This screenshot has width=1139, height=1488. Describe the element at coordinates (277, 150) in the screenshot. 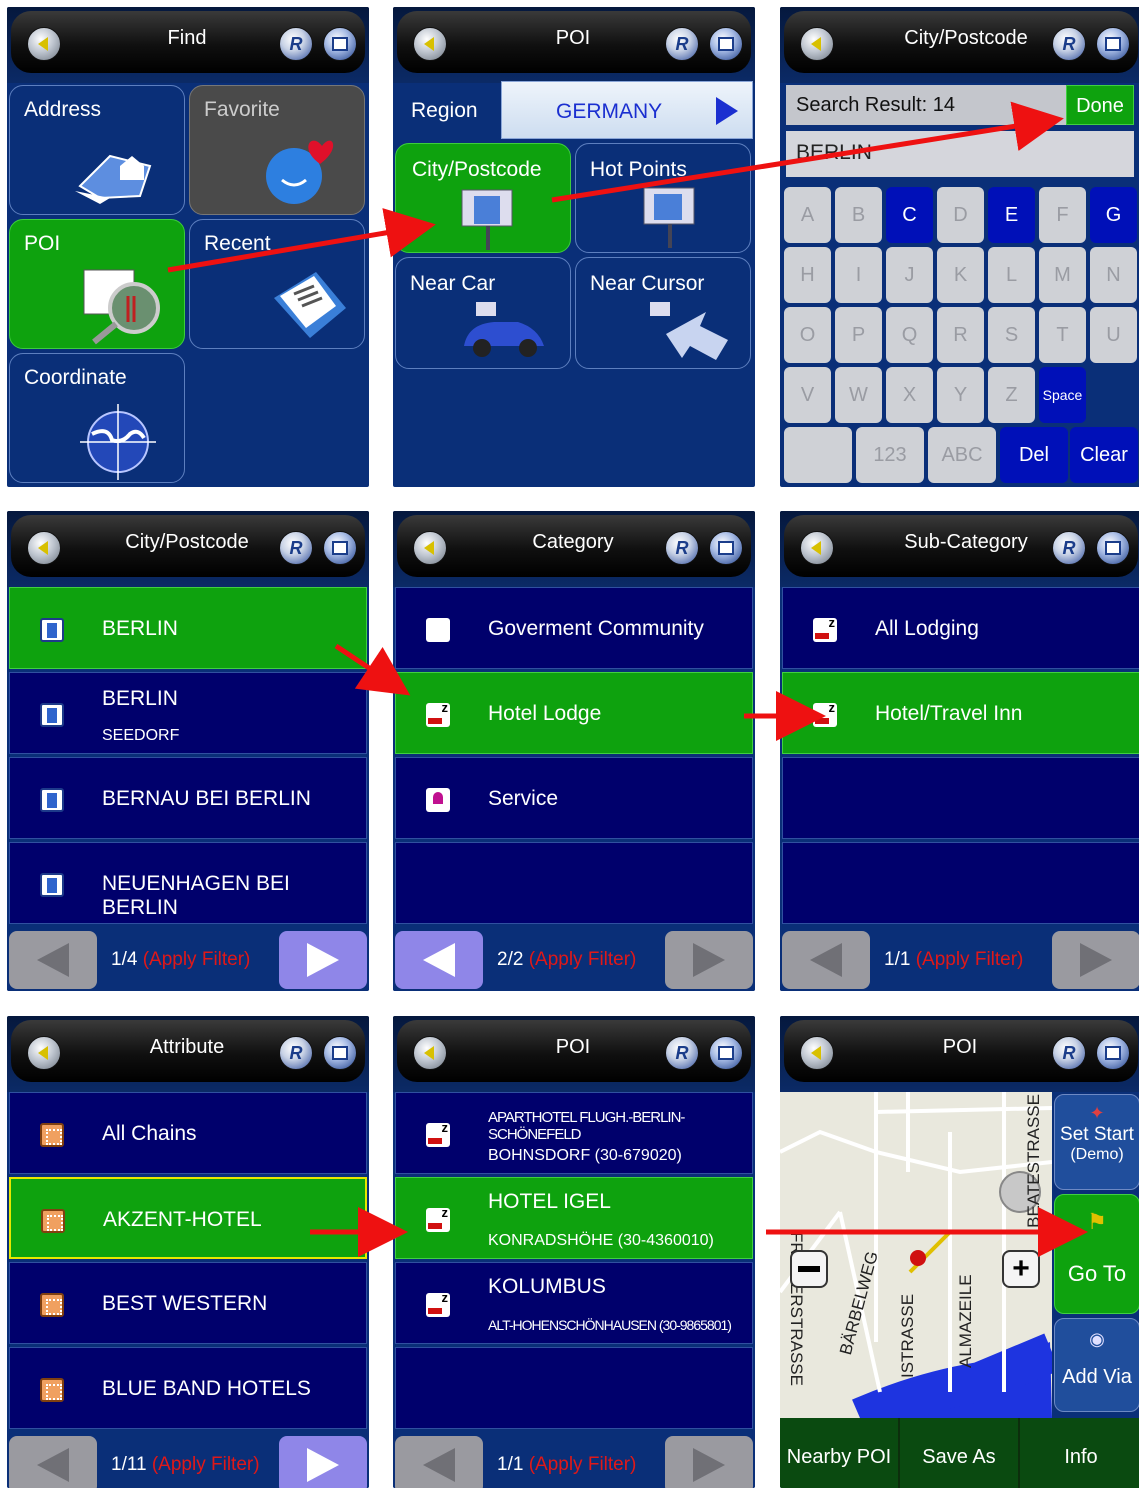

I see `tile-favorite: Favorite` at that location.